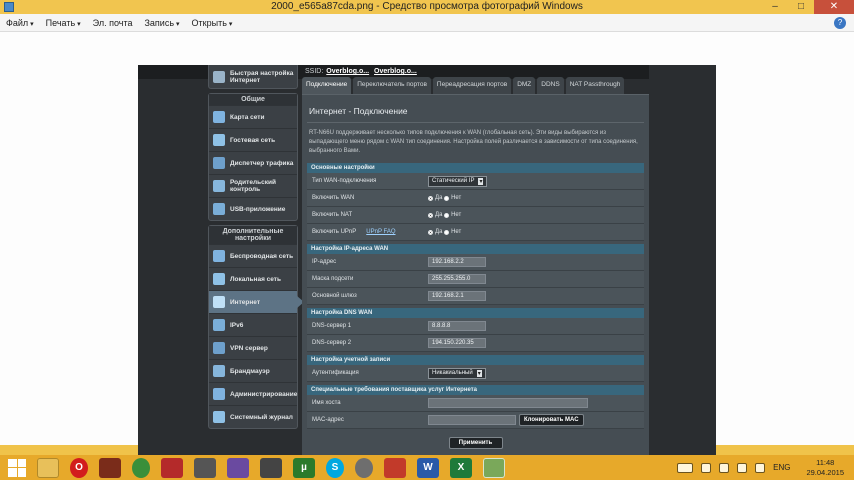  I want to click on mac-address-input, so click(472, 420).